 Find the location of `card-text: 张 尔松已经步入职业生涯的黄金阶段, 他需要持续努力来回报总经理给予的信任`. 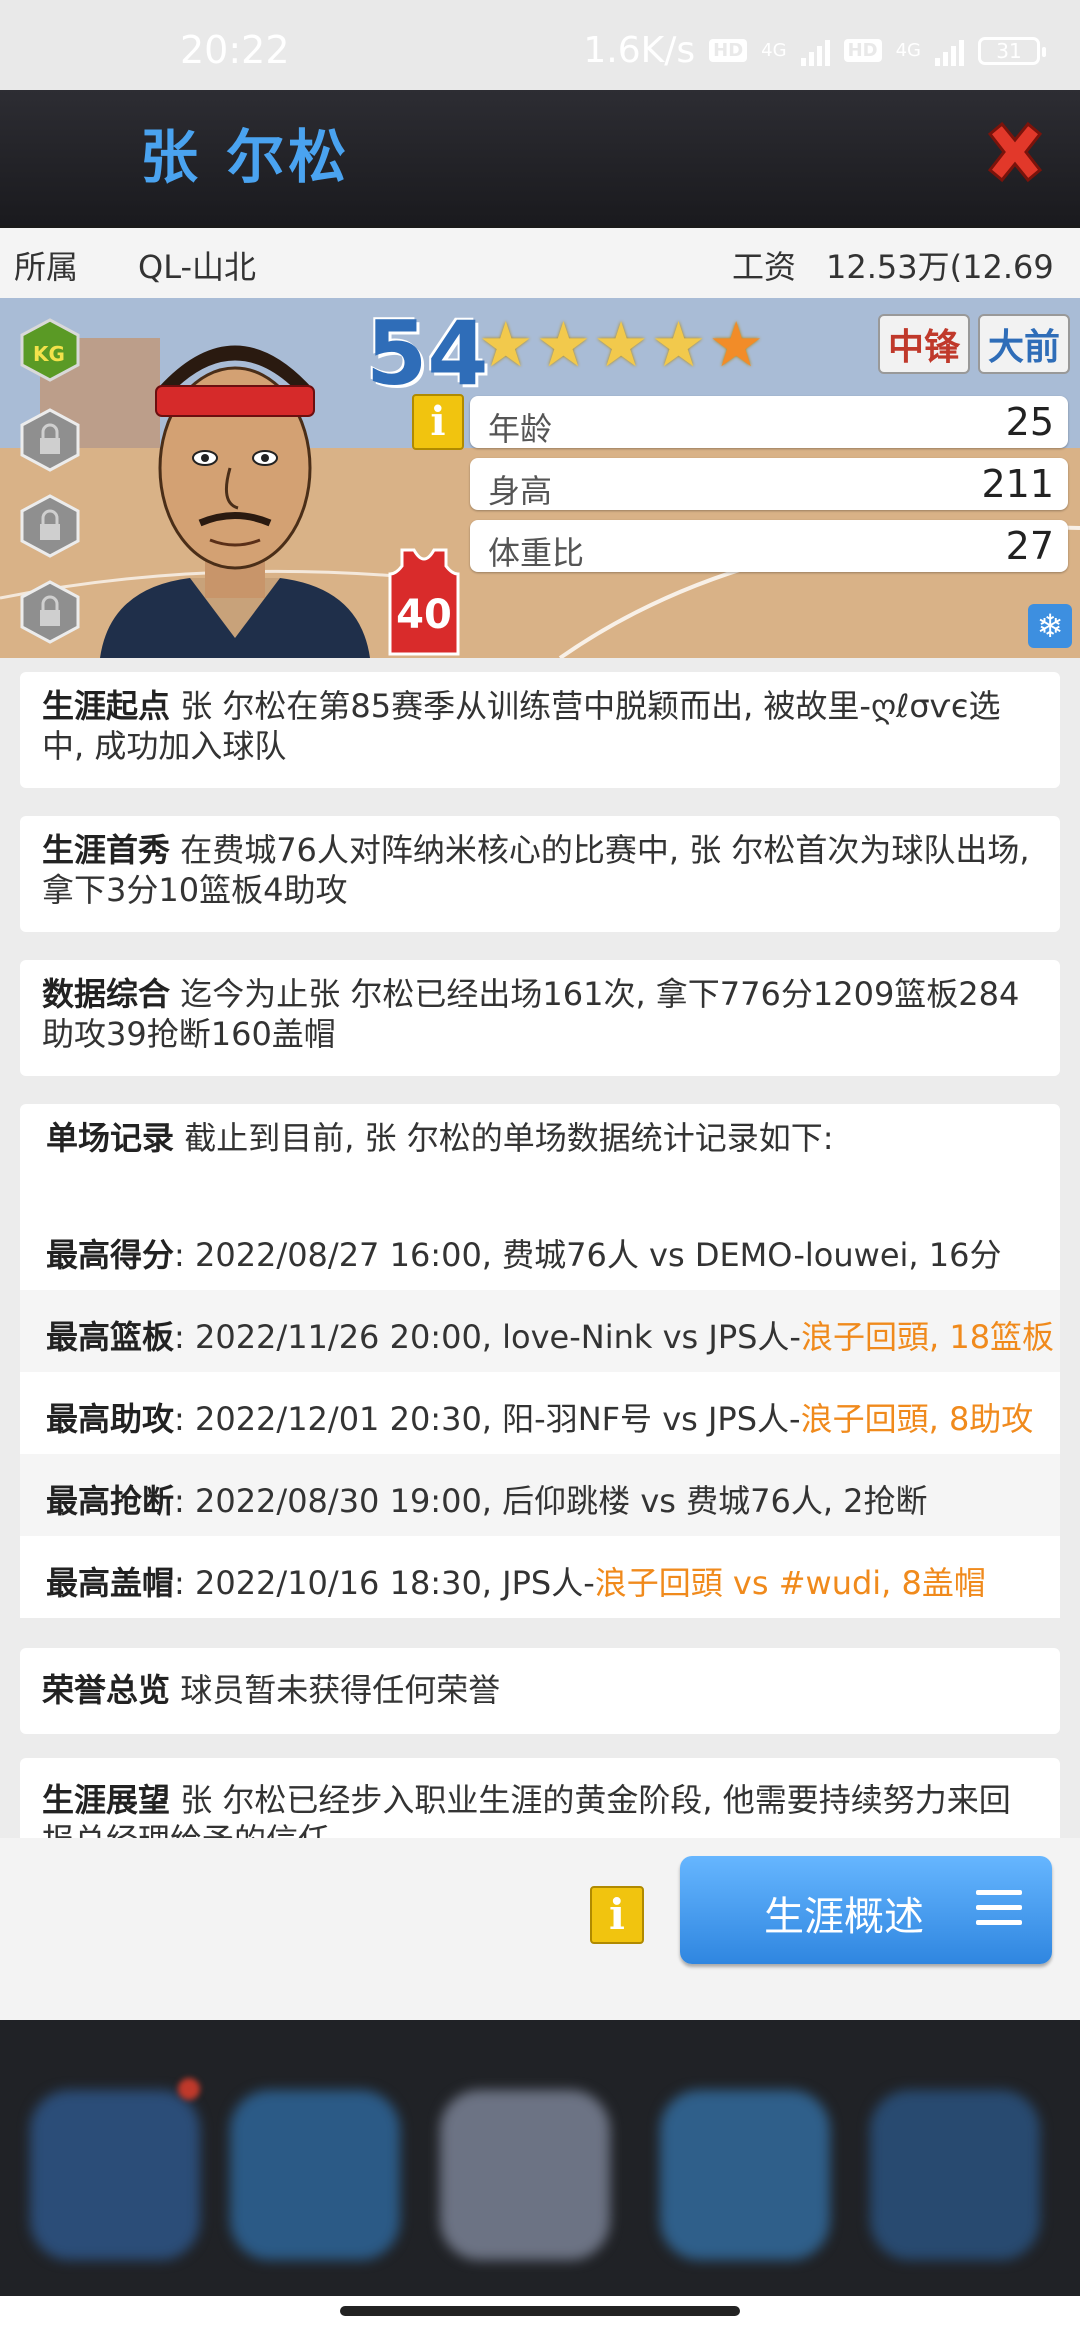

card-text: 张 尔松已经步入职业生涯的黄金阶段, 他需要持续努力来回报总经理给予的信任 is located at coordinates (526, 1809).